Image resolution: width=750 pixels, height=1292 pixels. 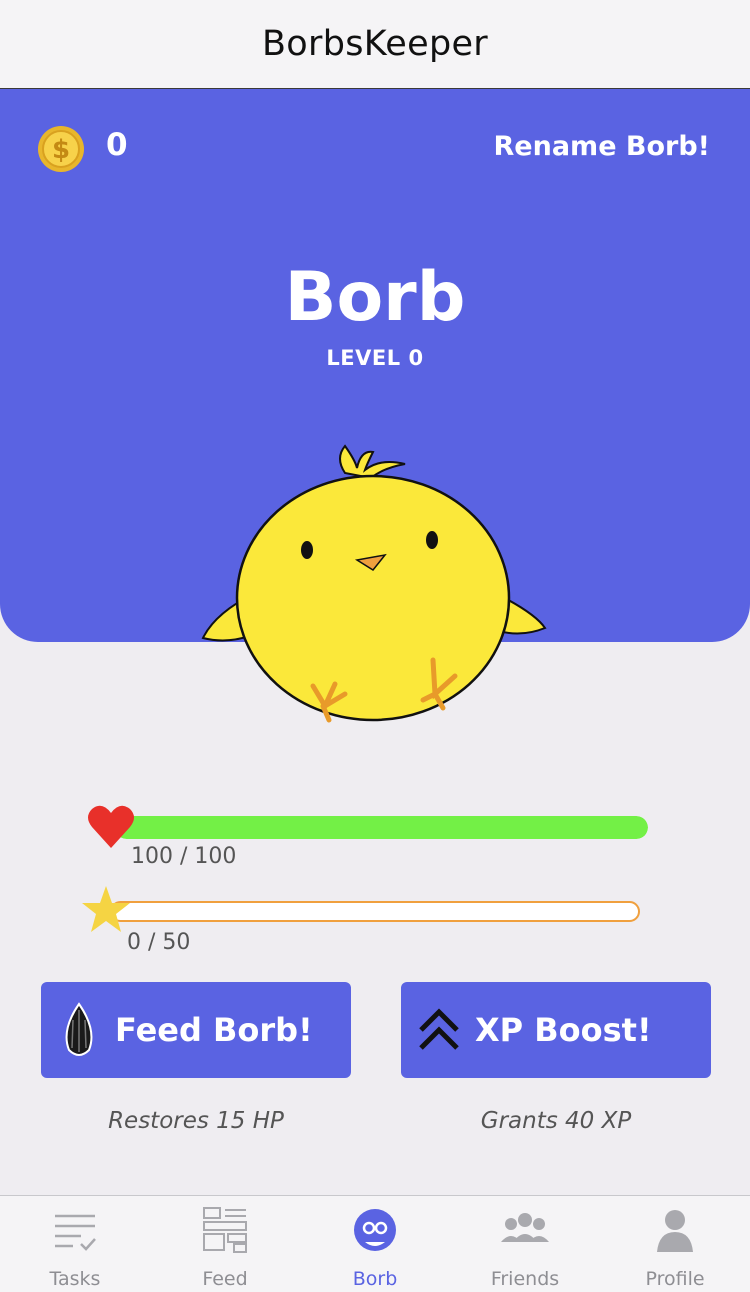 What do you see at coordinates (75, 1279) in the screenshot?
I see `tab-label: Tasks` at bounding box center [75, 1279].